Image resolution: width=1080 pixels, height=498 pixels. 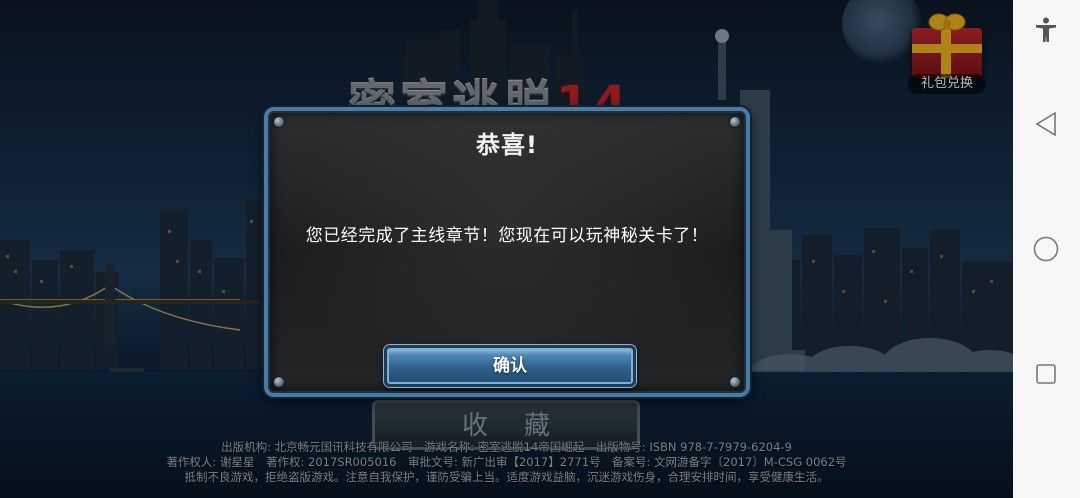 I want to click on accessibility-button, so click(x=1046, y=30).